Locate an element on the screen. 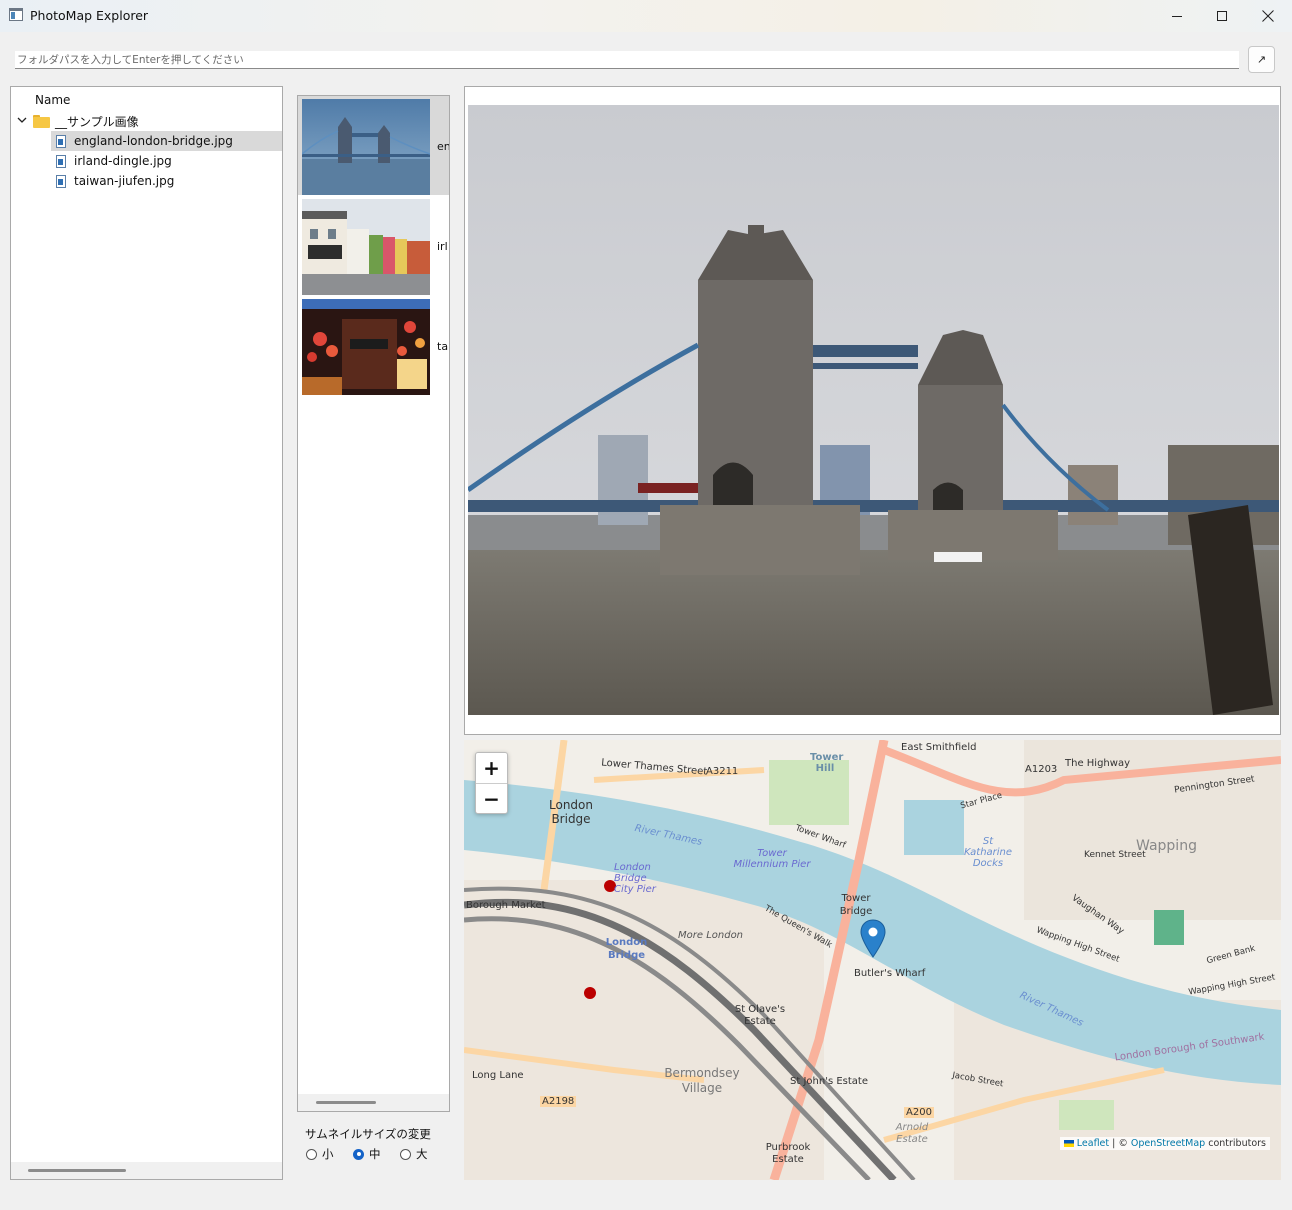  minimize-icon is located at coordinates (1176, 16).